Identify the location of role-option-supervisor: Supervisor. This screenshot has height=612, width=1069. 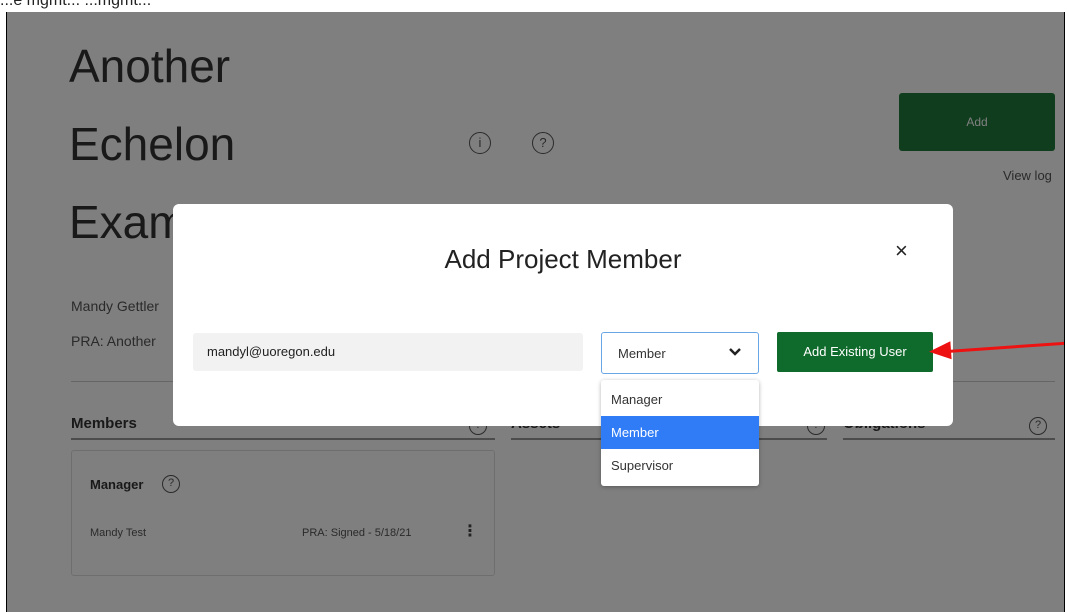
(680, 465).